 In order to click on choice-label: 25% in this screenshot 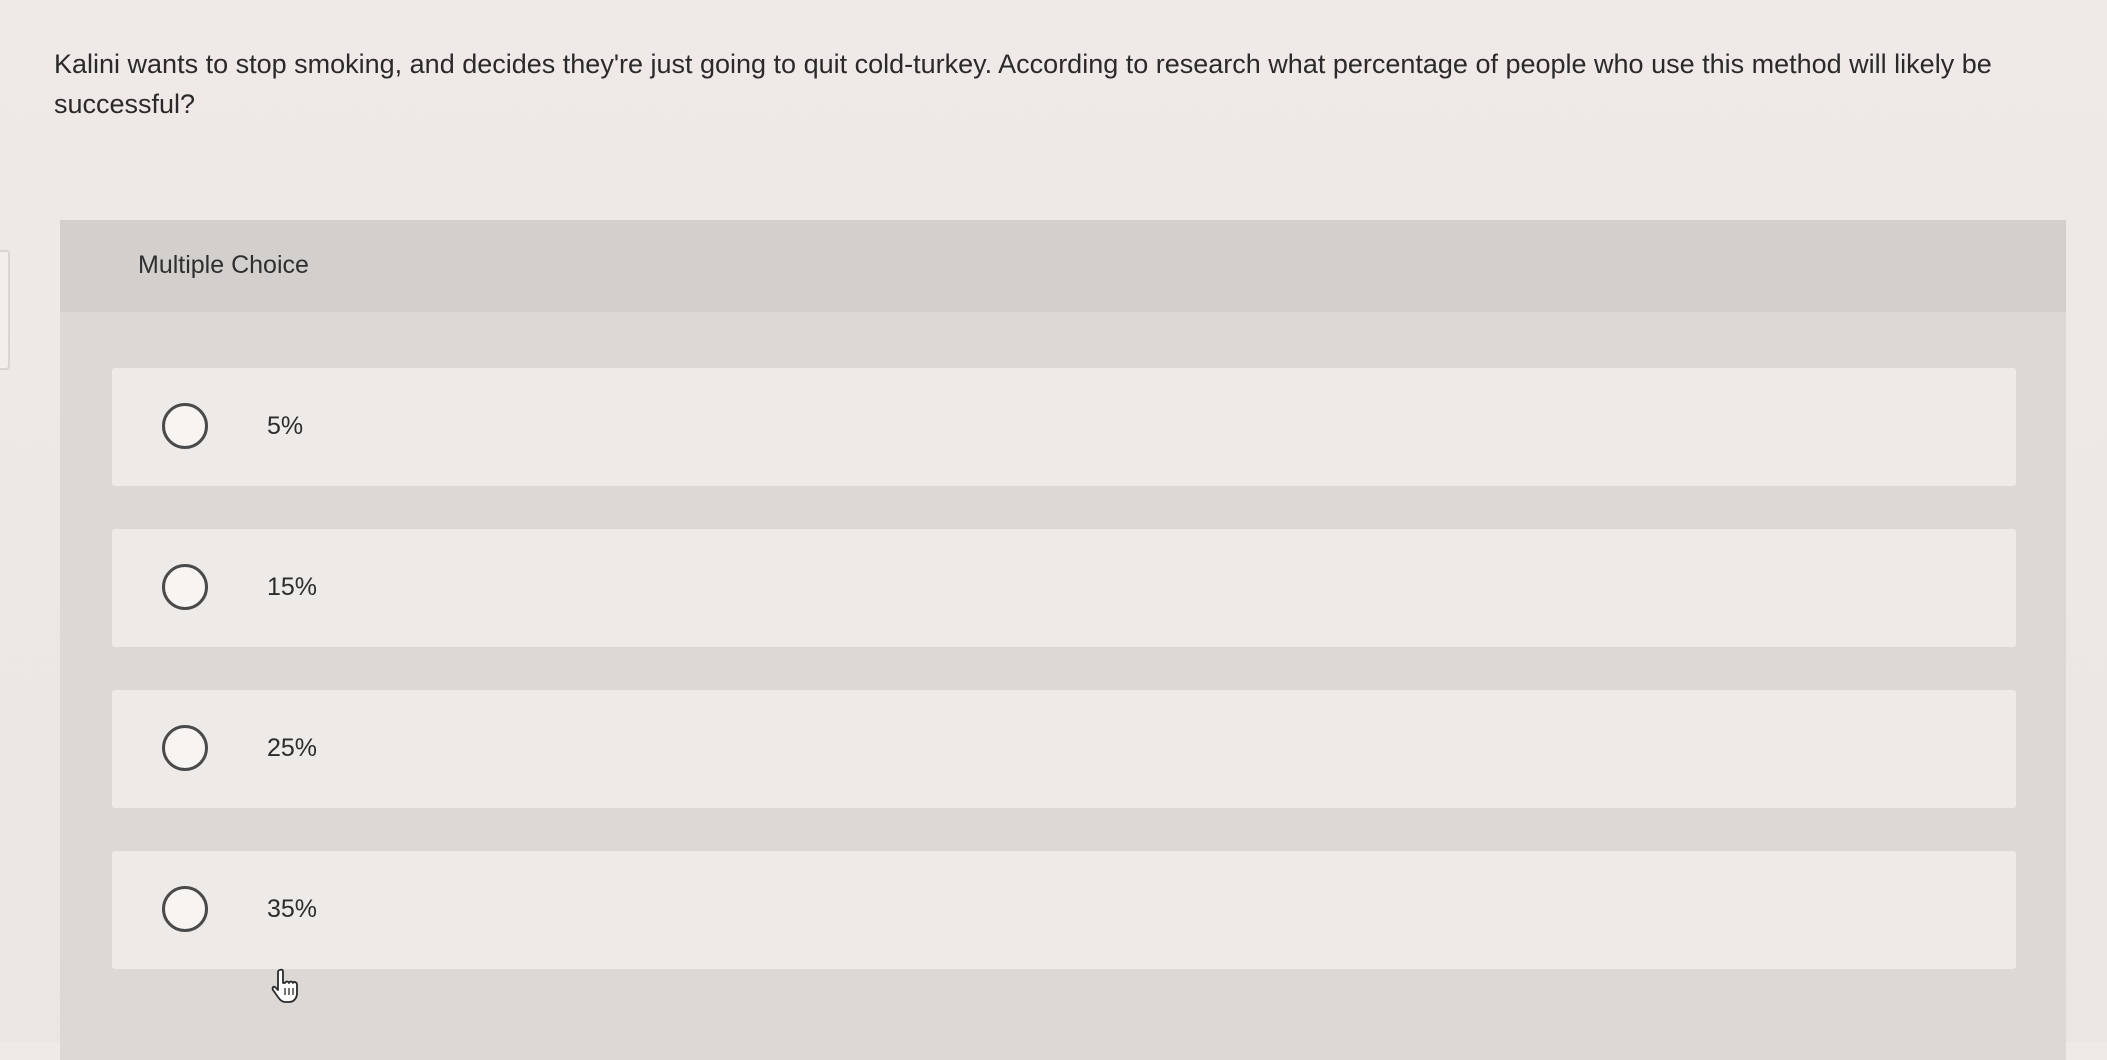, I will do `click(292, 748)`.